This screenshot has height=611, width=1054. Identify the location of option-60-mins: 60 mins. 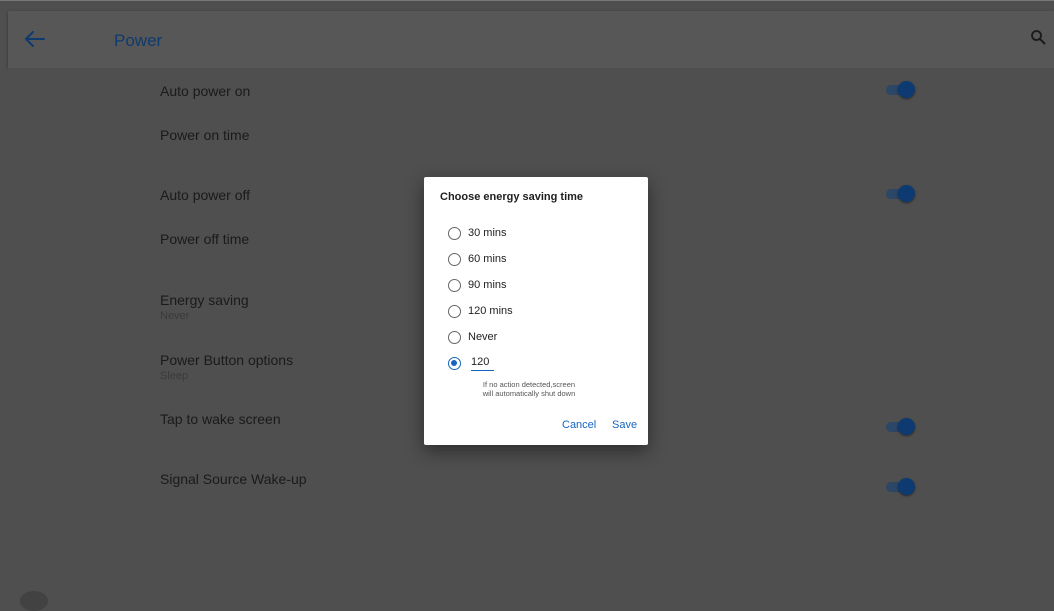
(477, 259).